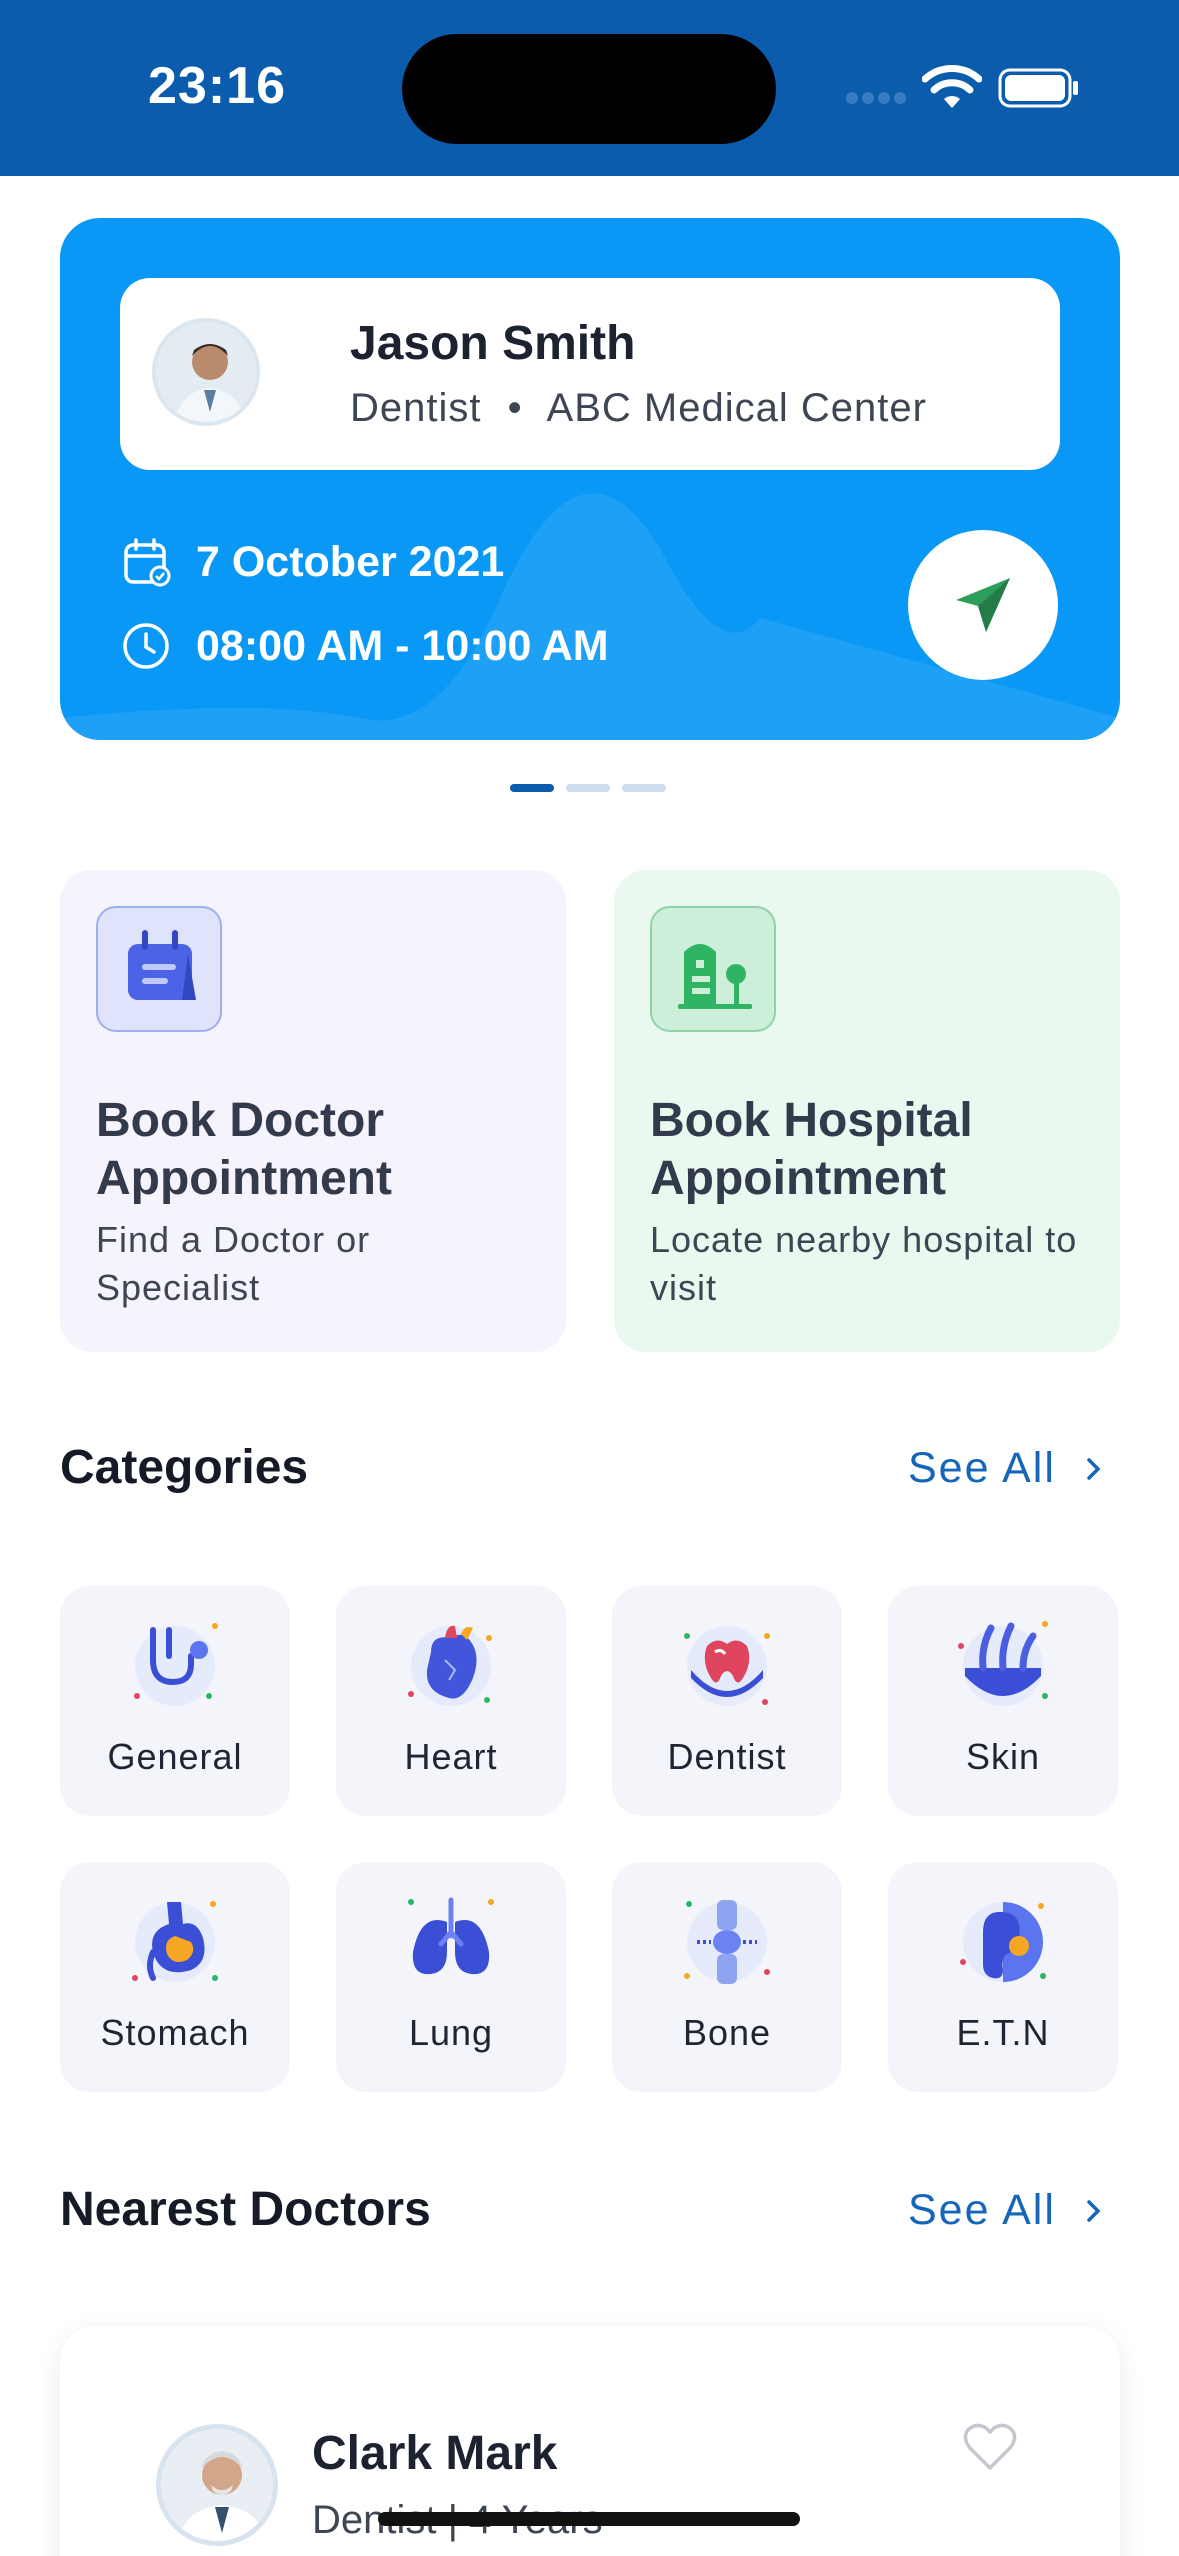 Image resolution: width=1179 pixels, height=2556 pixels. I want to click on carousel-pager, so click(590, 789).